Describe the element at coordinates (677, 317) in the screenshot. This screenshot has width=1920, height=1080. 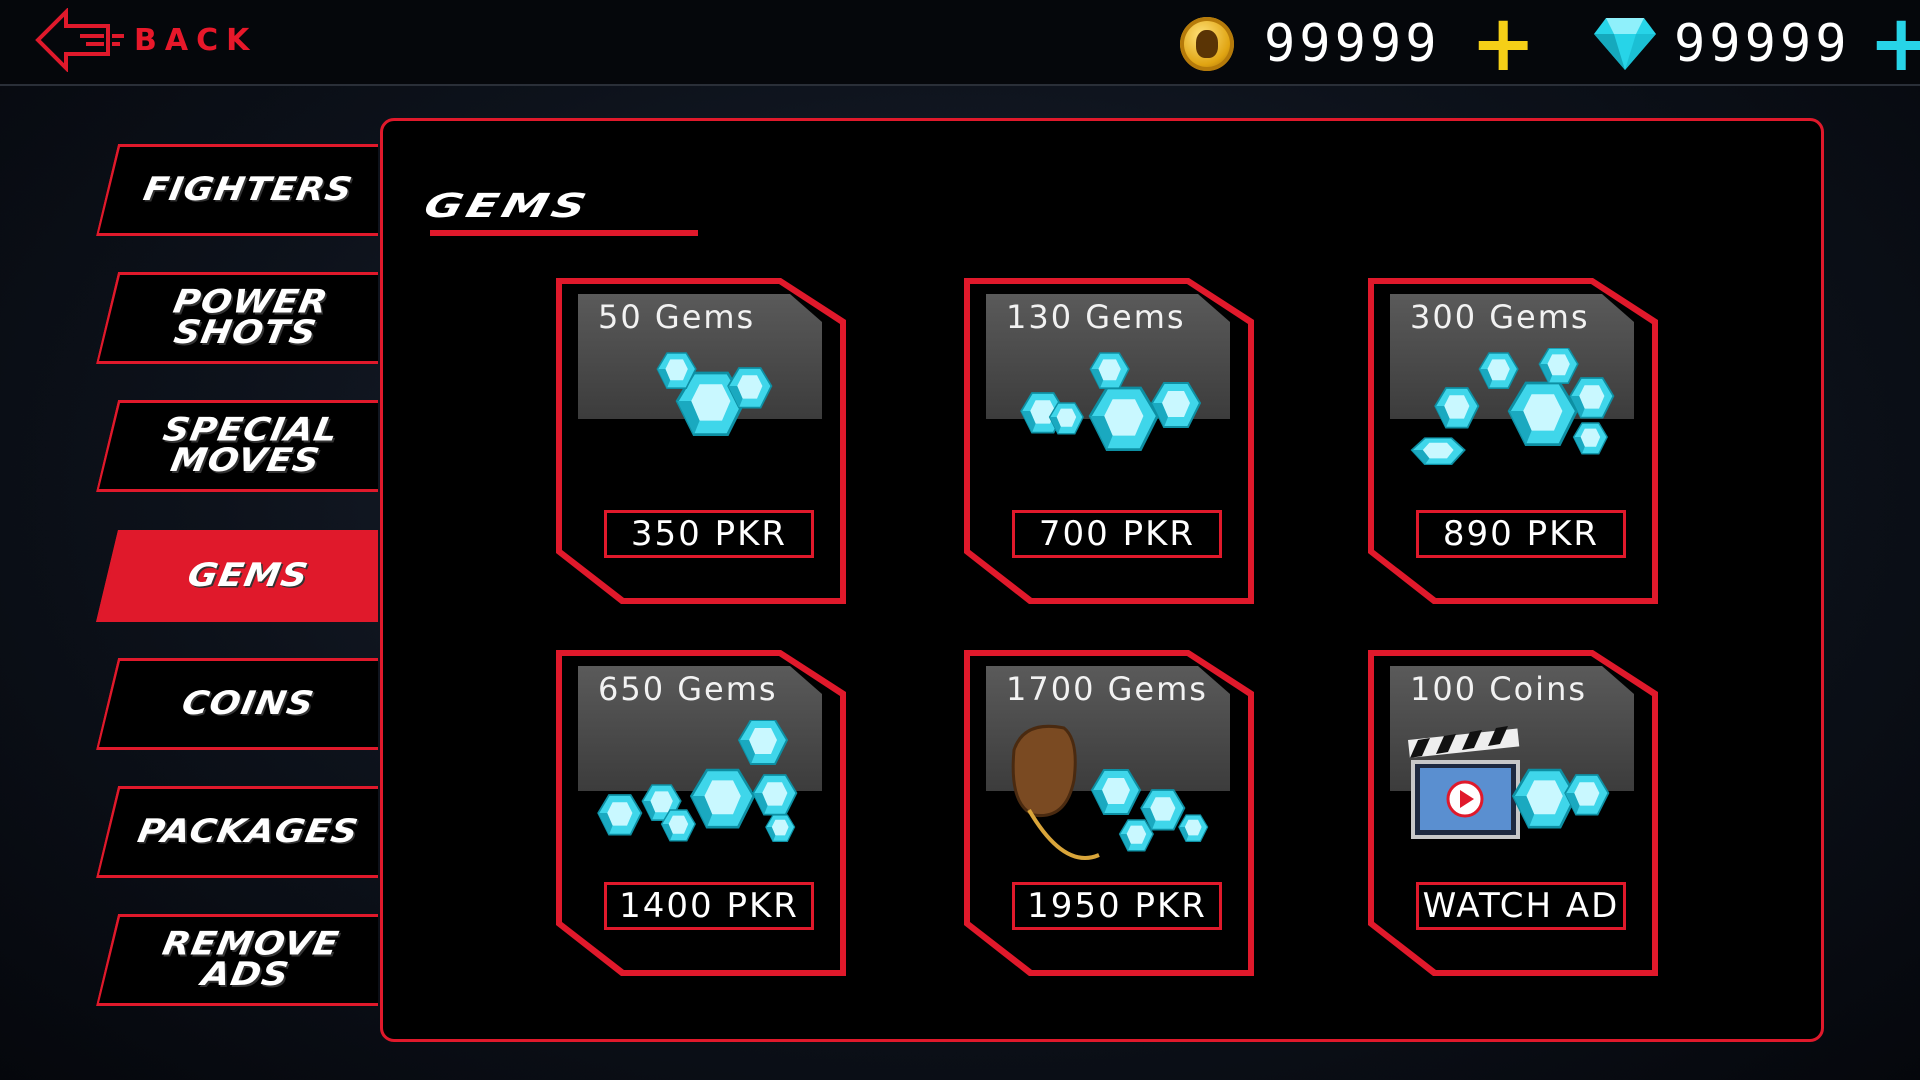
I see `card-title: 50 Gems` at that location.